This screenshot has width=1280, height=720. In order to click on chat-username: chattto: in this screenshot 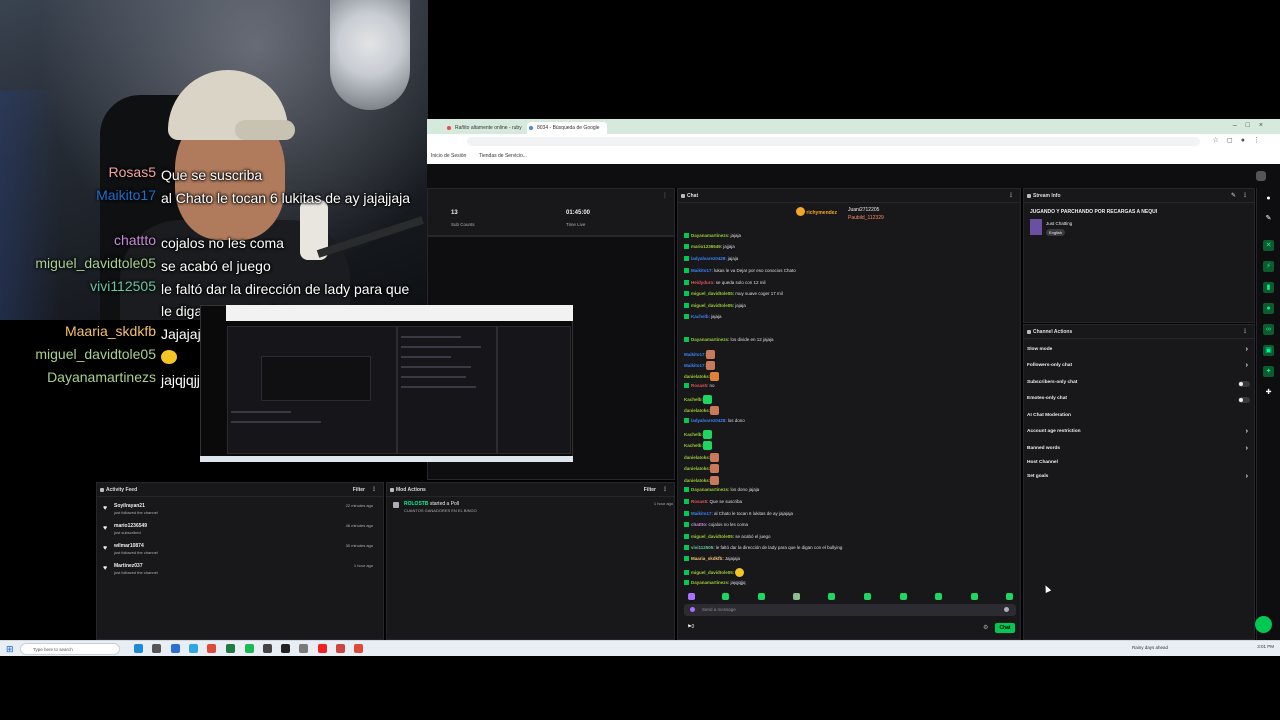, I will do `click(699, 524)`.